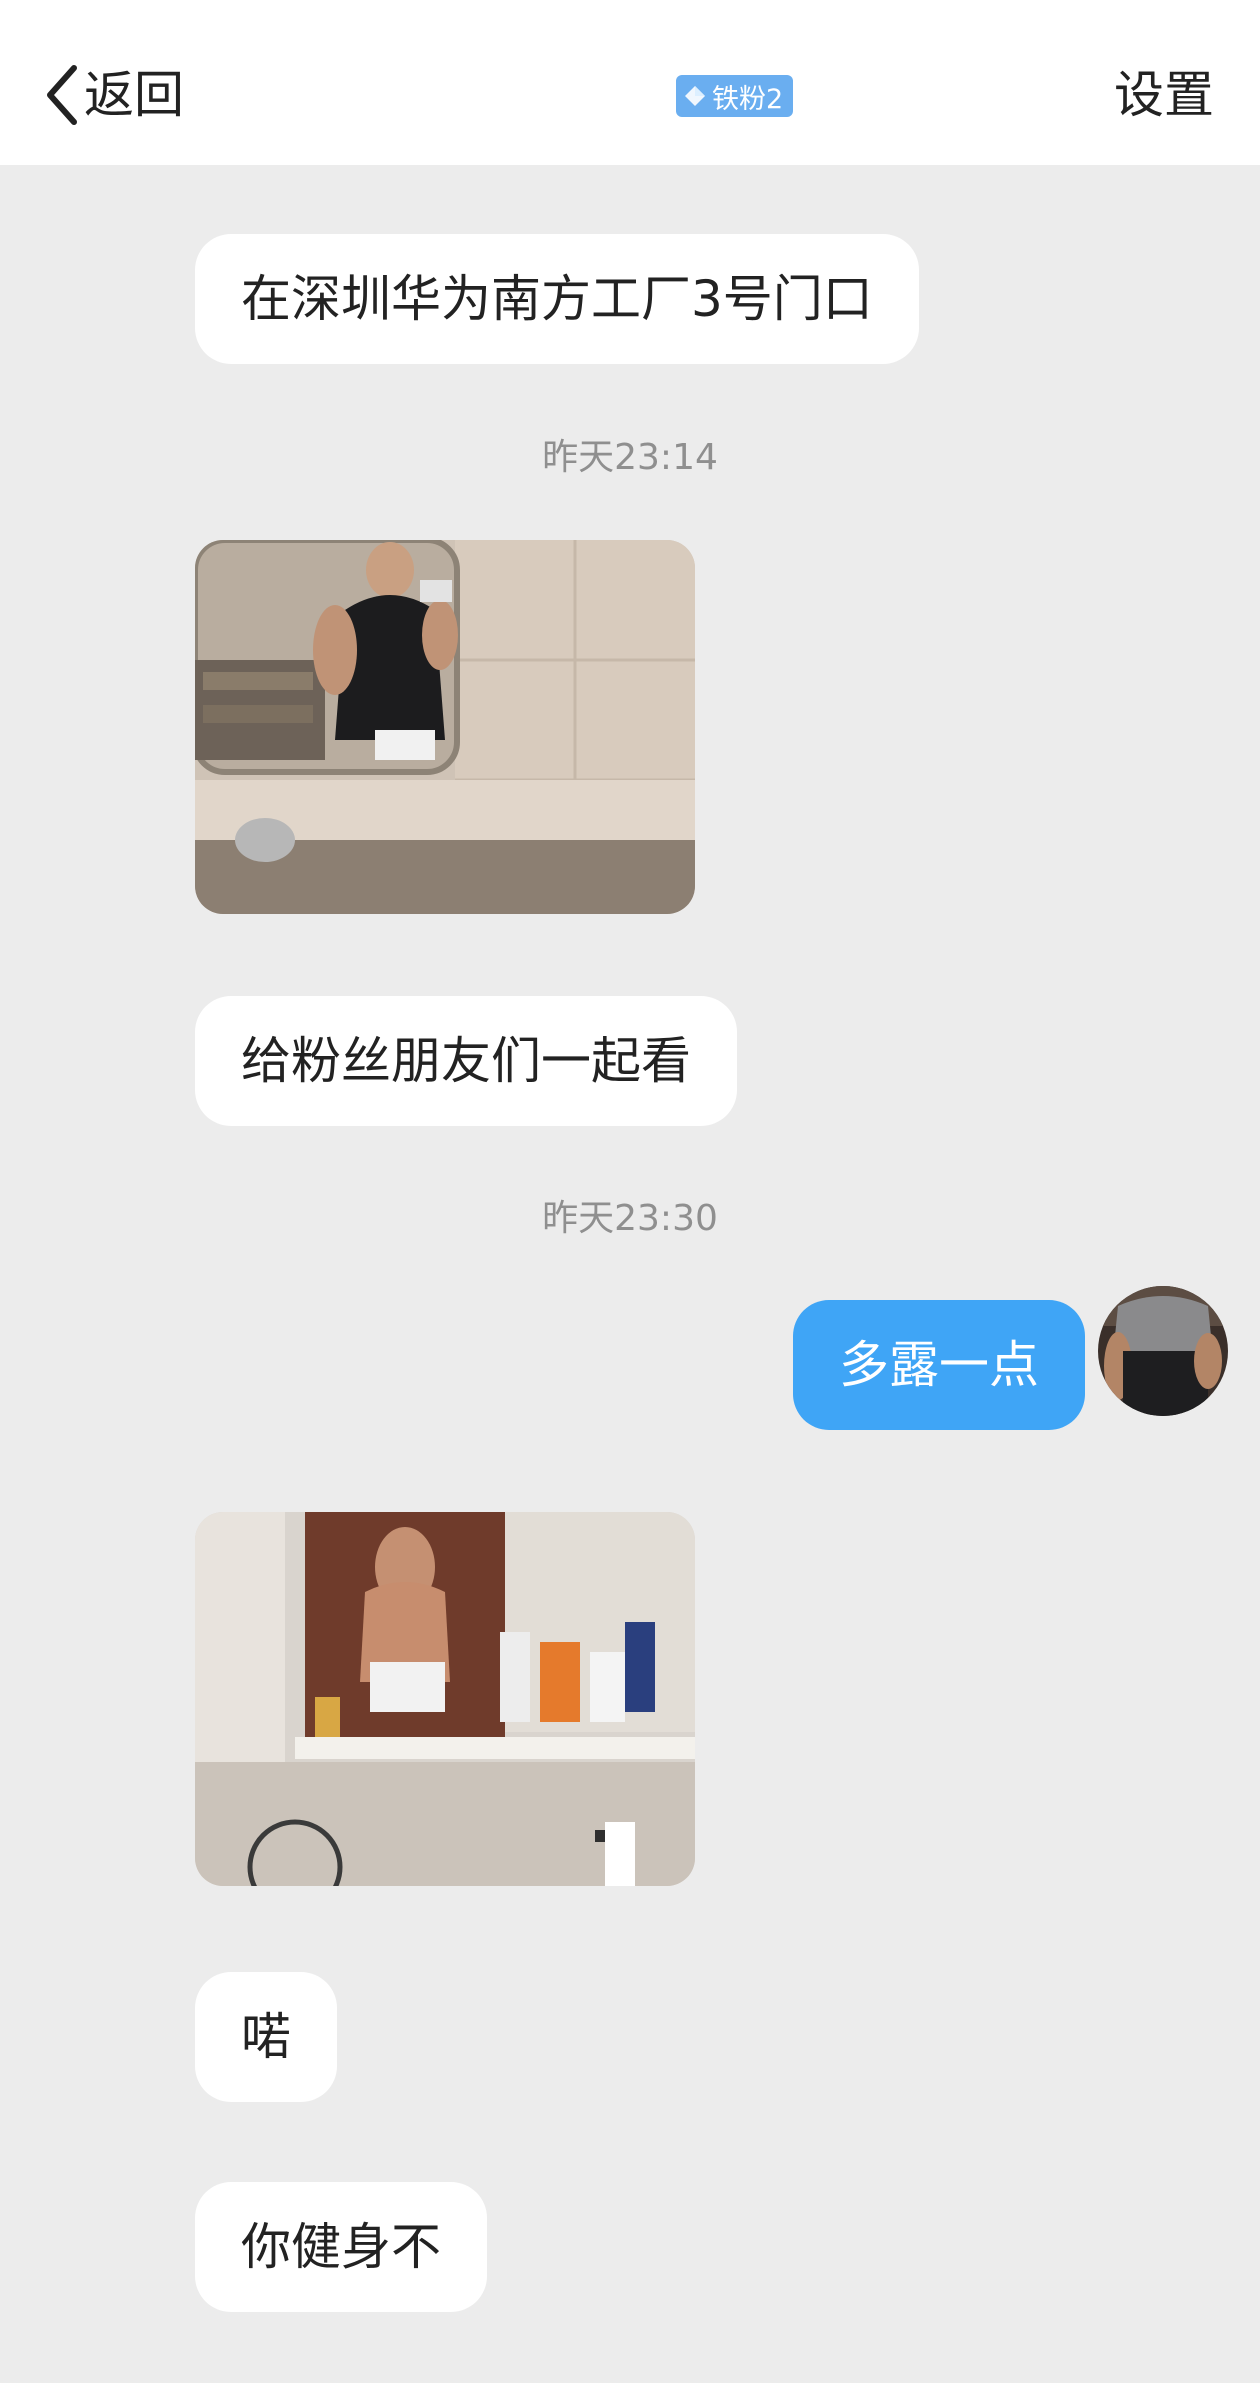 The image size is (1260, 2383). I want to click on back-button: 返回, so click(114, 95).